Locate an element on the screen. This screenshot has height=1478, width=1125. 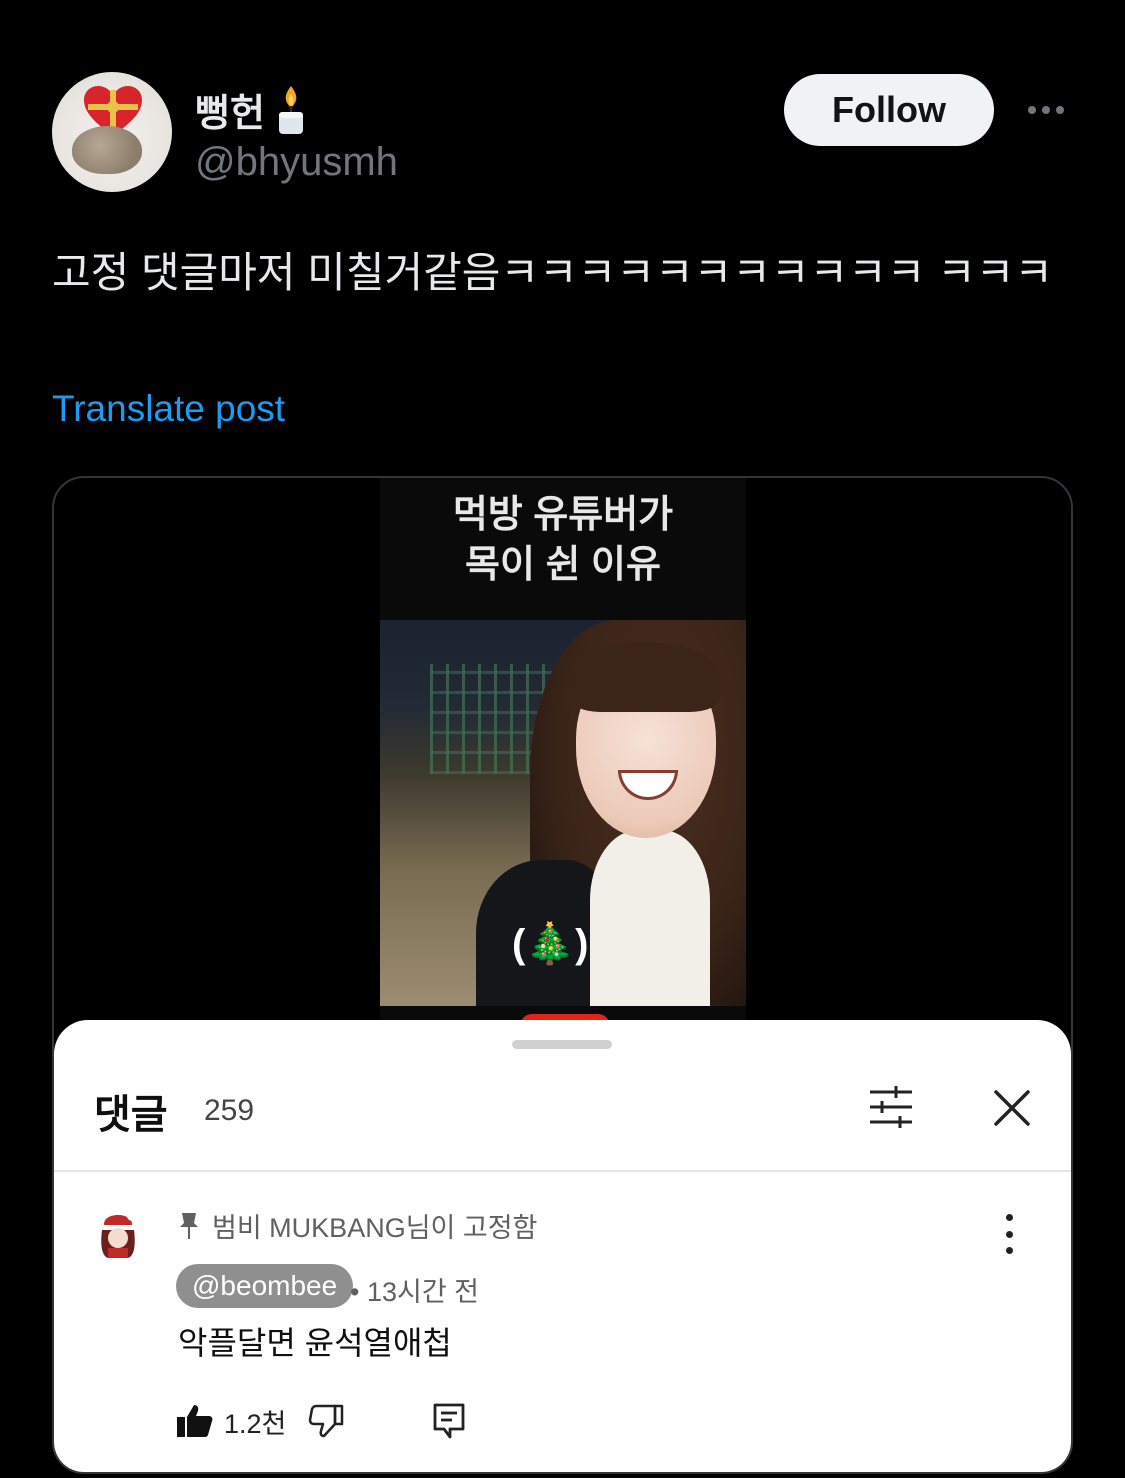
video-overlay-text: (🎄) is located at coordinates (550, 944).